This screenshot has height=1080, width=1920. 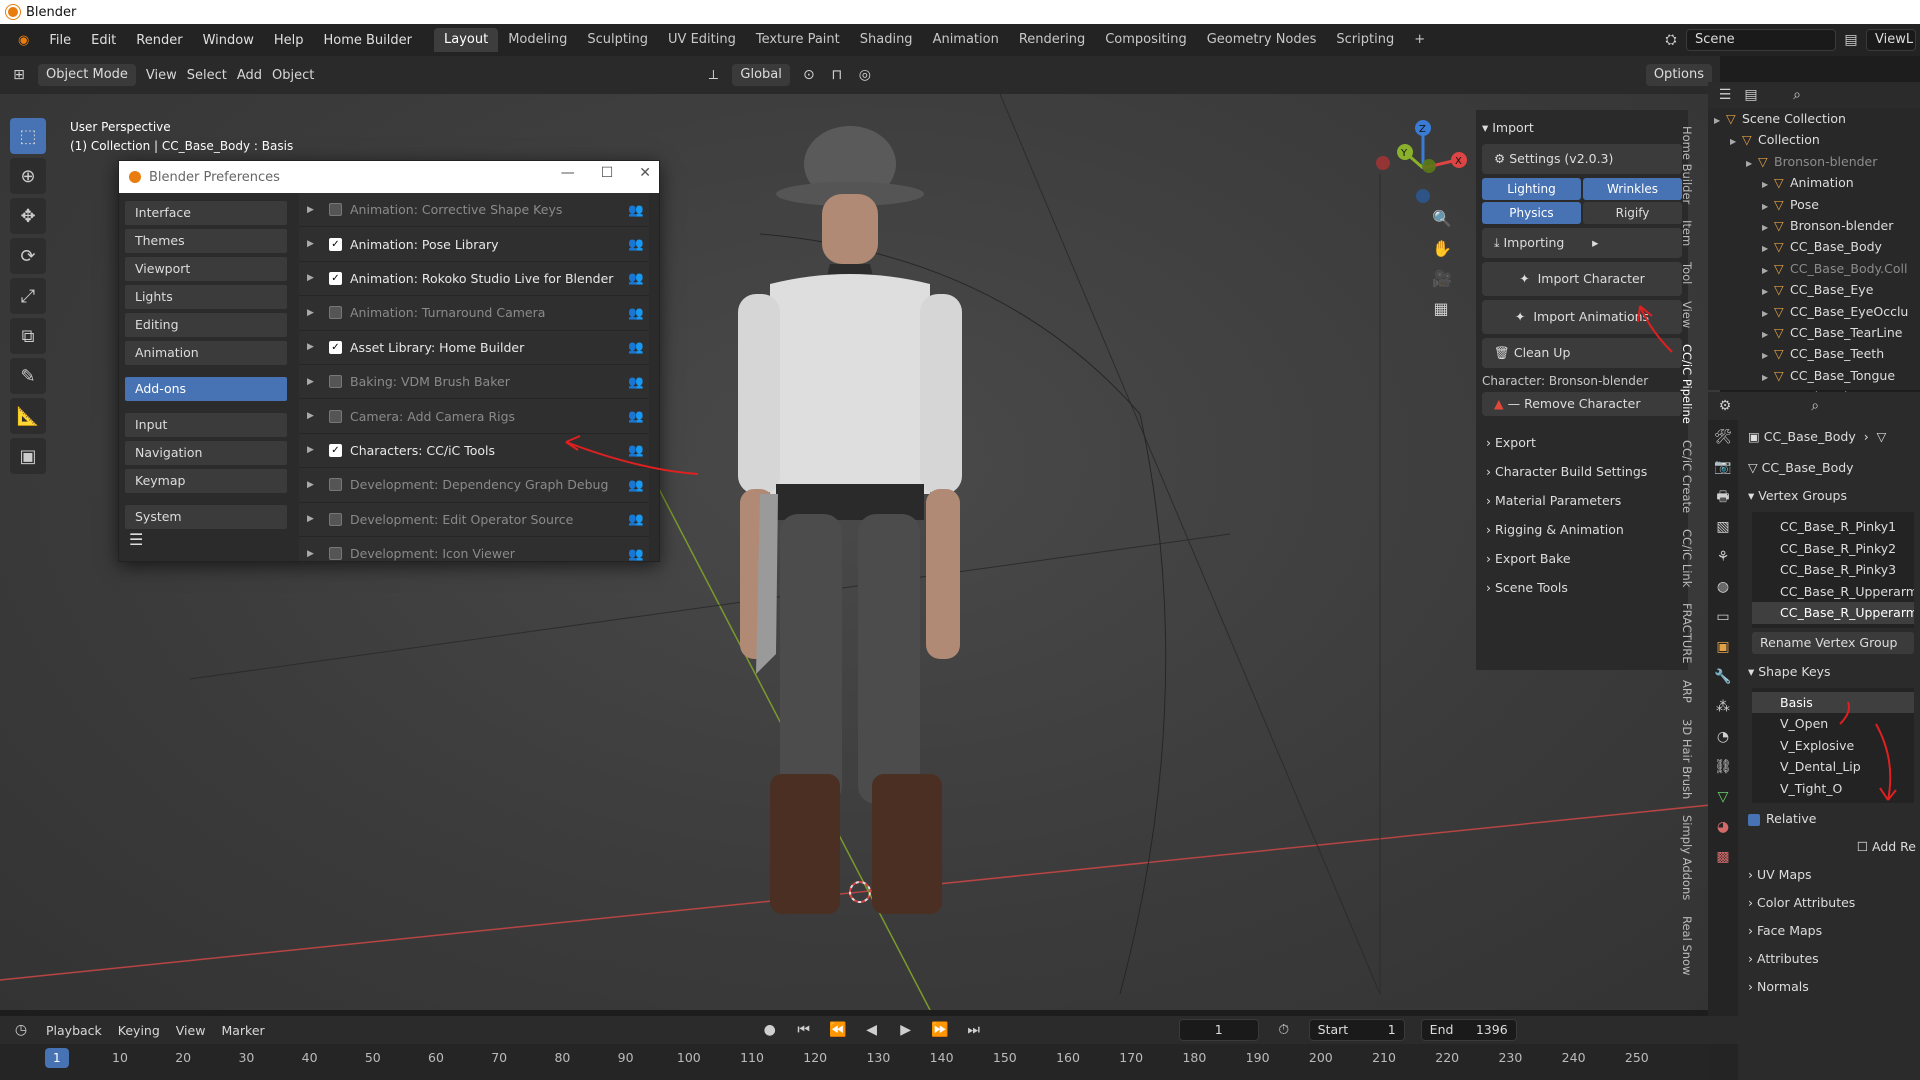 What do you see at coordinates (206, 241) in the screenshot?
I see `nav-themes: Themes` at bounding box center [206, 241].